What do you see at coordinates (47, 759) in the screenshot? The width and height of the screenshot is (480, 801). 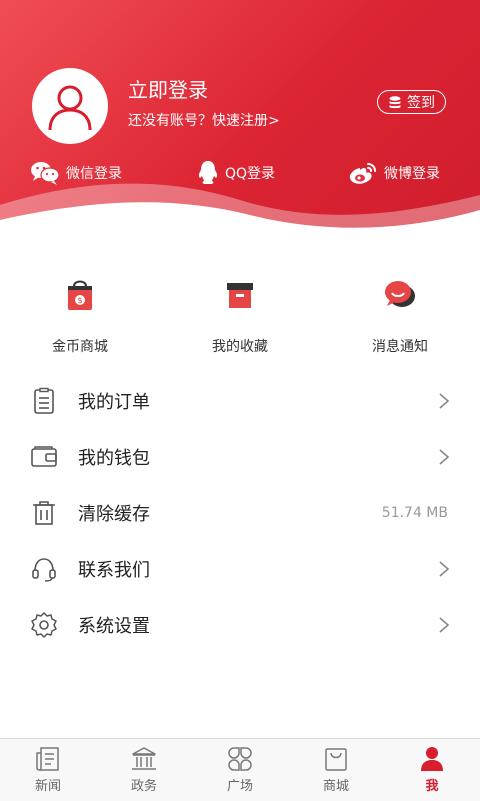 I see `news-icon` at bounding box center [47, 759].